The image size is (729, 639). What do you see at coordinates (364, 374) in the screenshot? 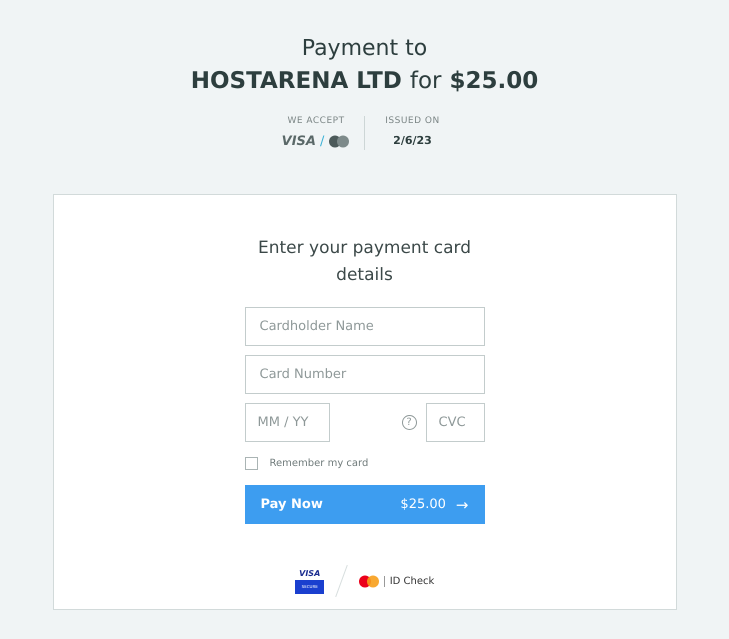
I see `text-field: Card Number` at bounding box center [364, 374].